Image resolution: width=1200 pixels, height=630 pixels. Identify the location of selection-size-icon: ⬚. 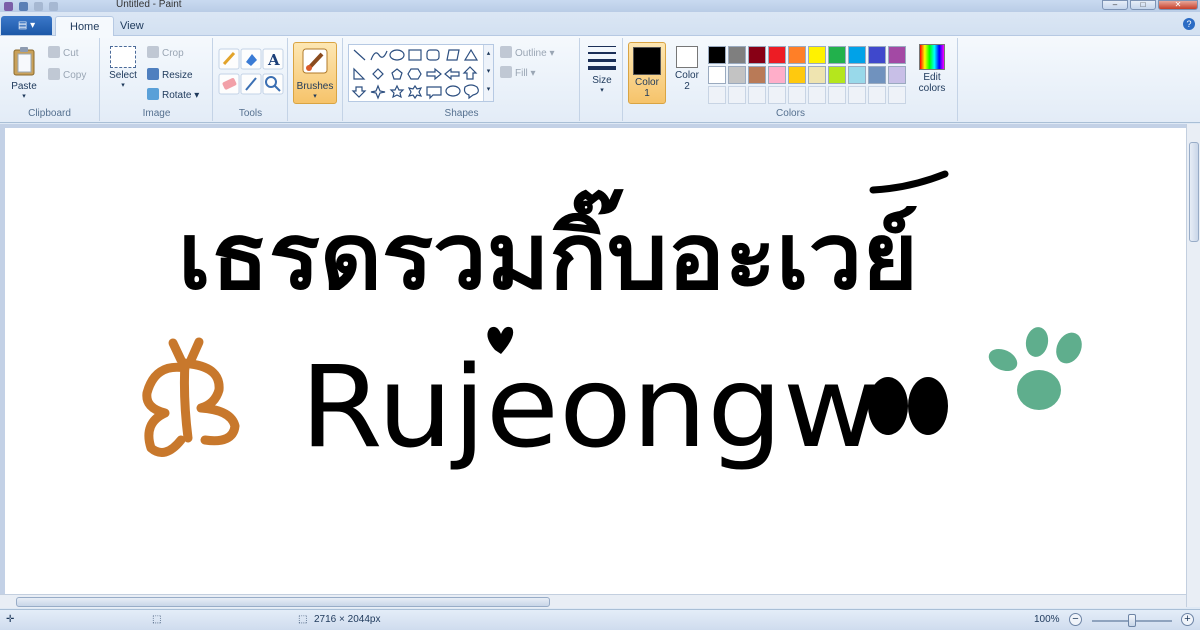
(157, 619).